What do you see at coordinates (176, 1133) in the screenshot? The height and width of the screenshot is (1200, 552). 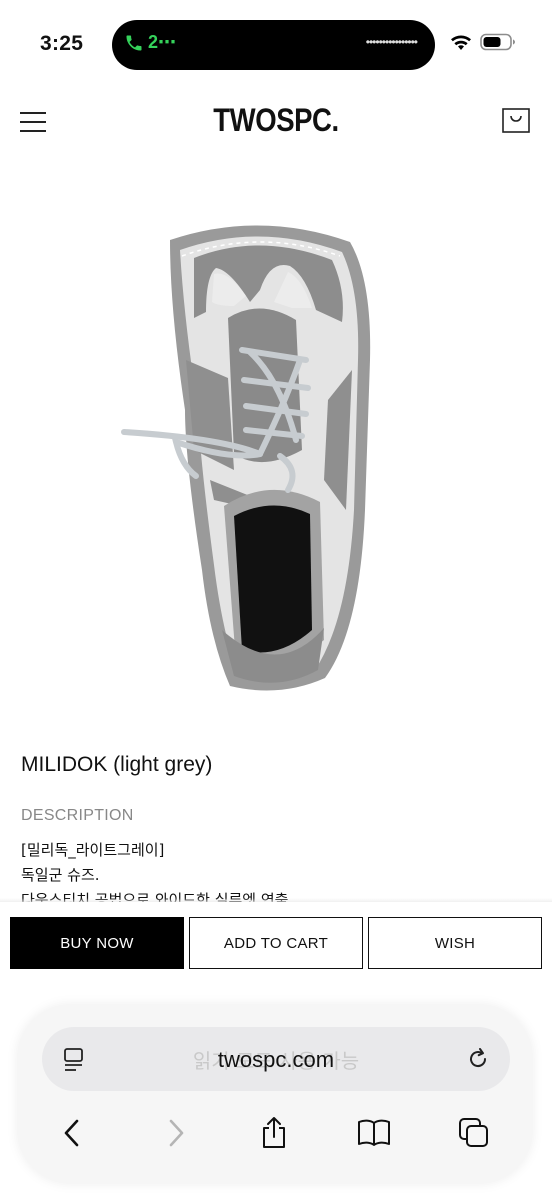 I see `forward-chevron-icon` at bounding box center [176, 1133].